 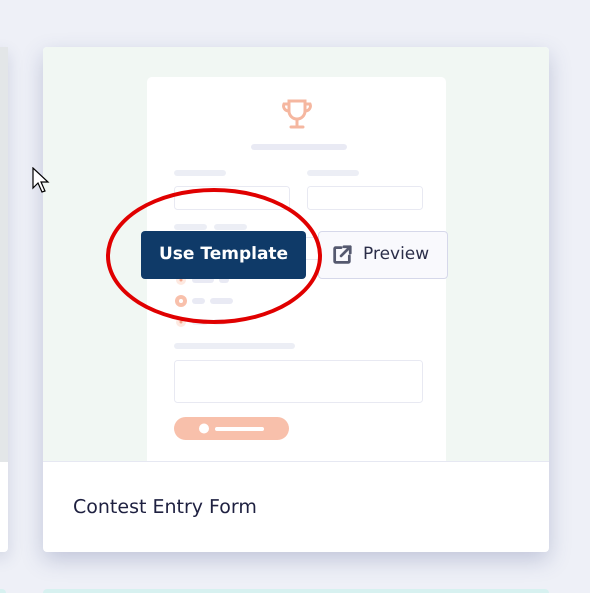 What do you see at coordinates (342, 255) in the screenshot?
I see `external-link-icon` at bounding box center [342, 255].